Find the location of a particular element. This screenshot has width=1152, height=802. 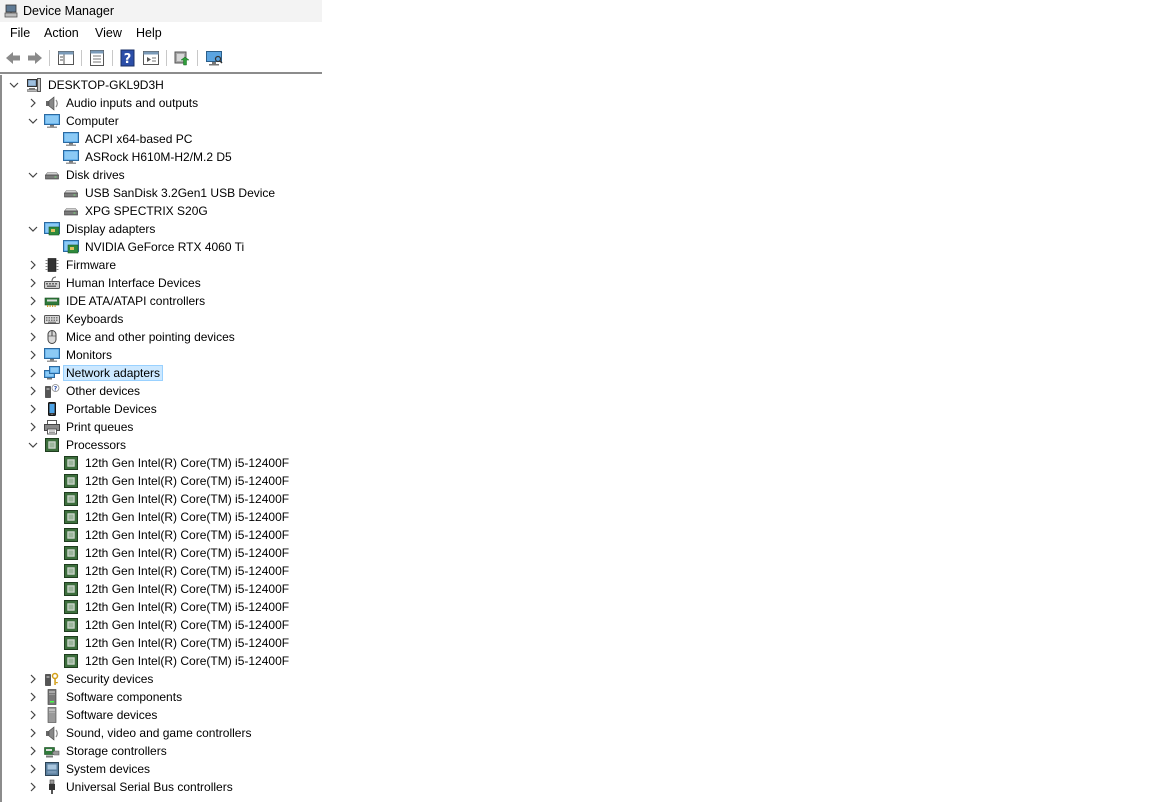

tree-item: System devices is located at coordinates (162, 769).